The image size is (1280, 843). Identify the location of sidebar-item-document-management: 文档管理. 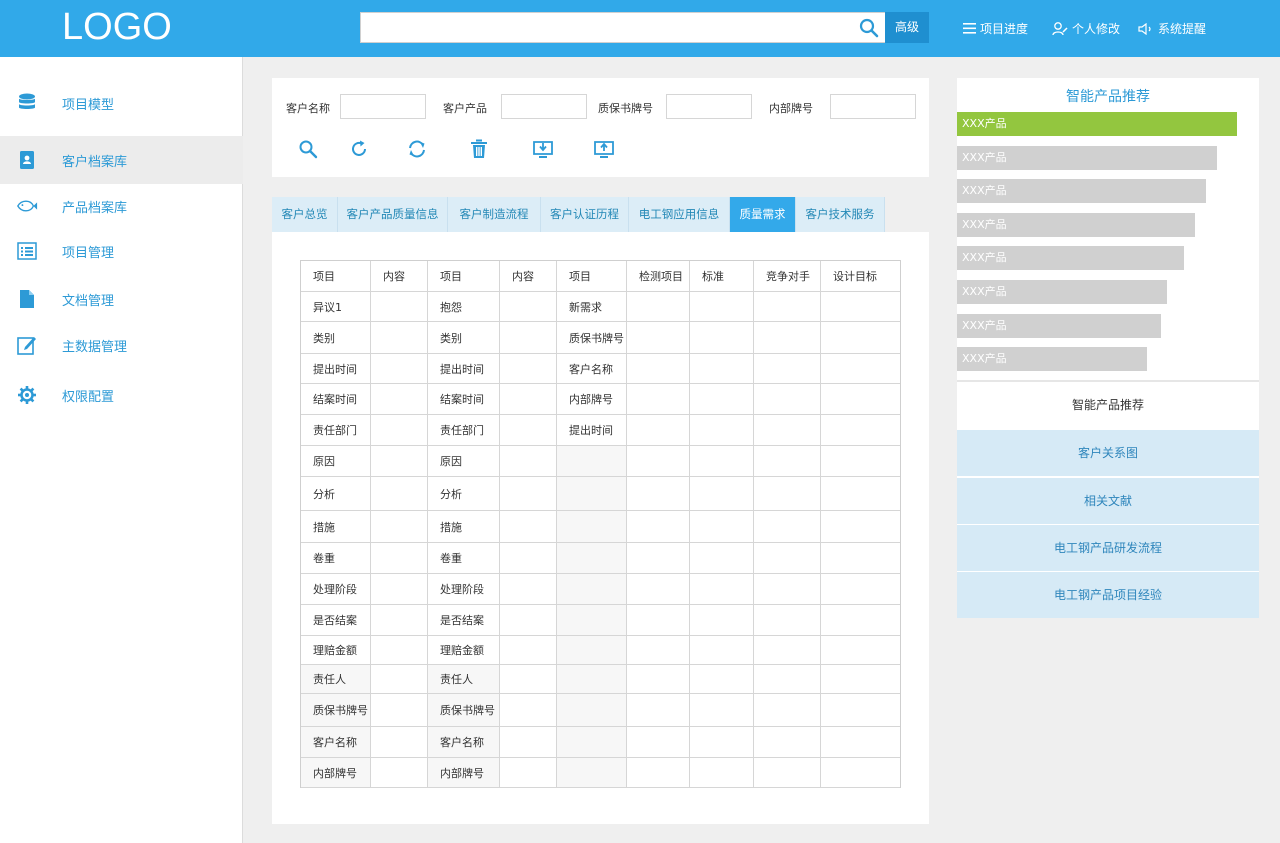
(121, 299).